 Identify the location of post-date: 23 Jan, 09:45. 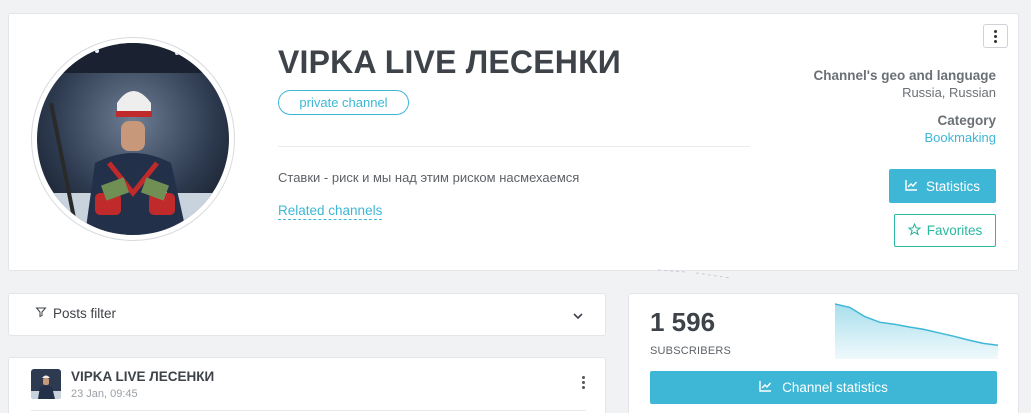
(104, 394).